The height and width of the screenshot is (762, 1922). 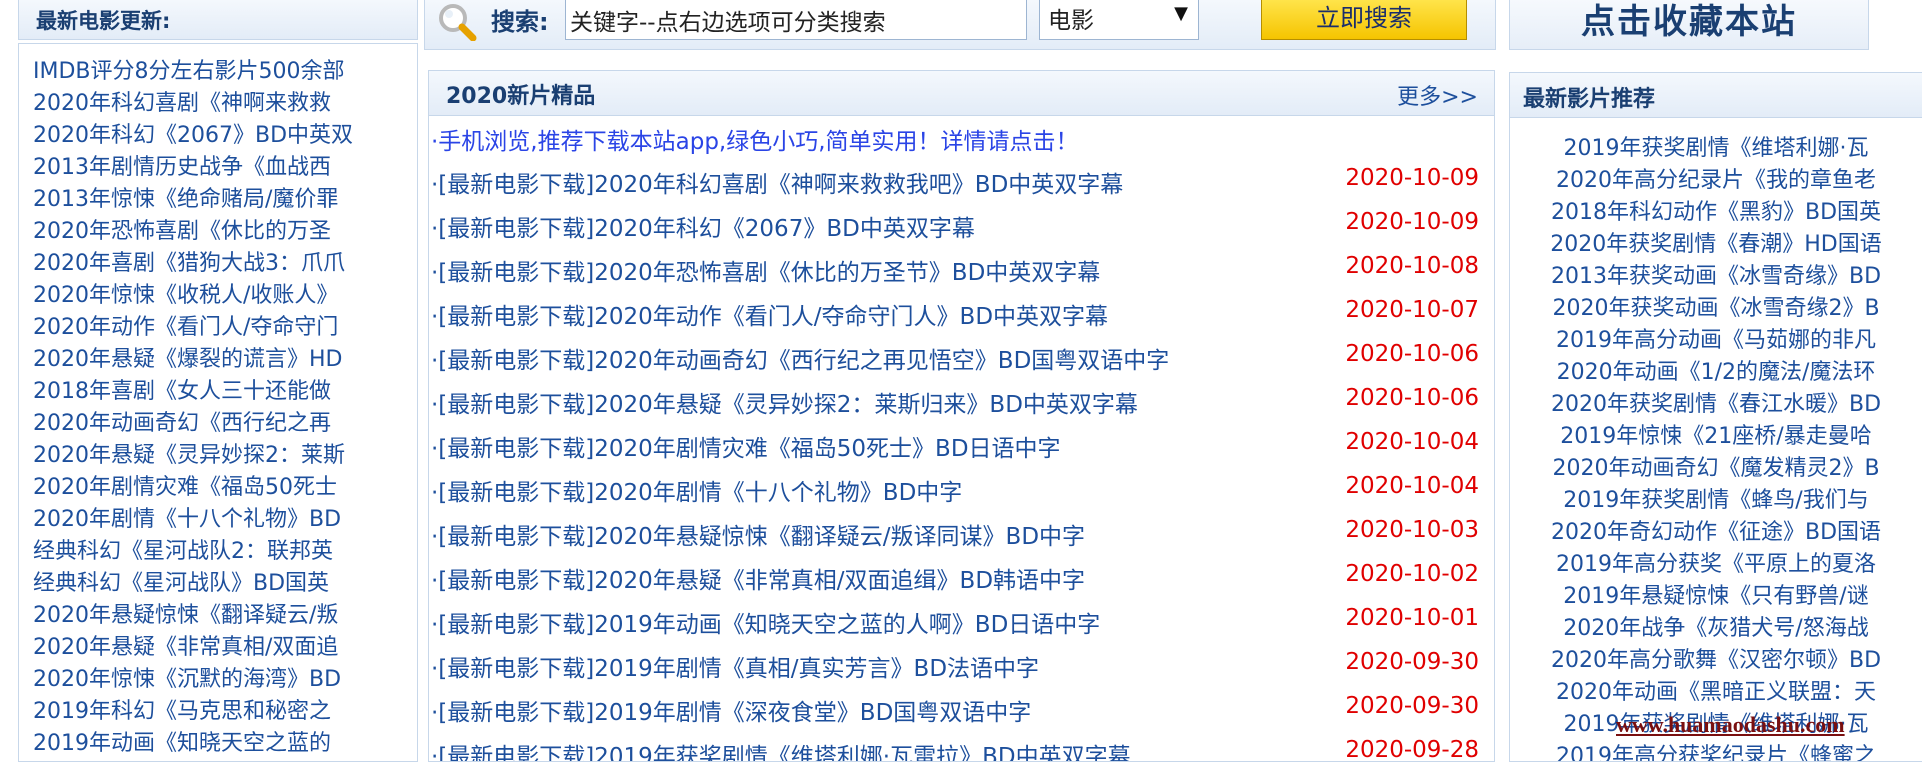 I want to click on left-panel-header: 最新电影更新:, so click(x=218, y=20).